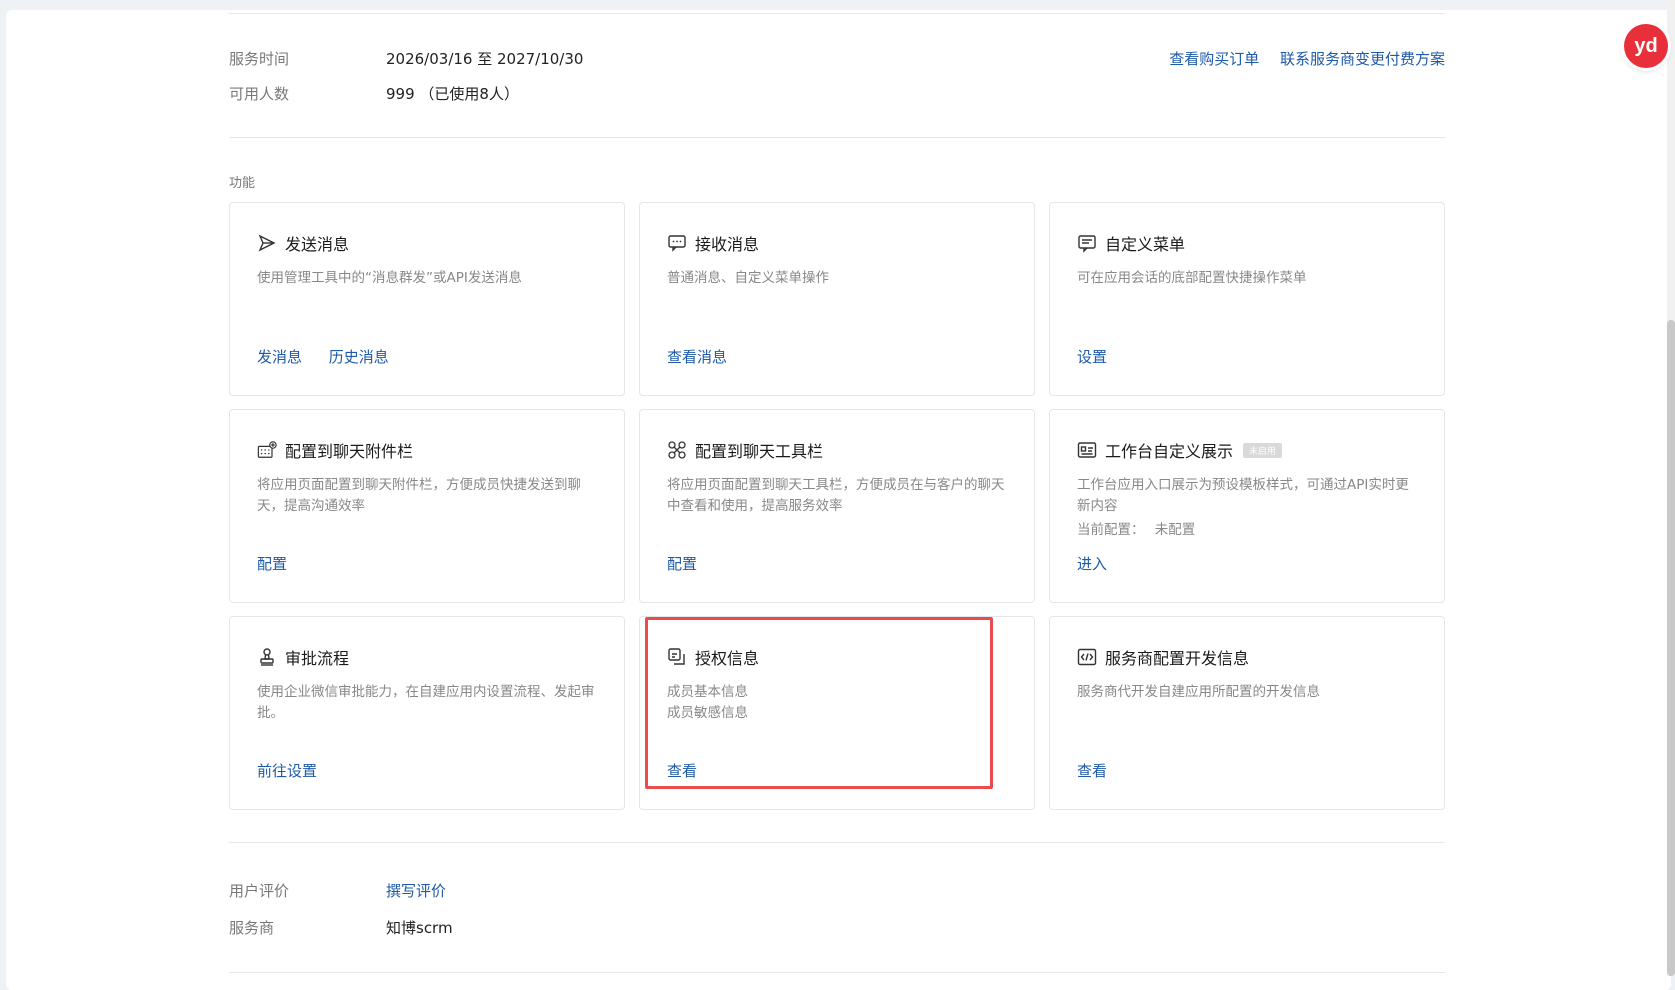 The height and width of the screenshot is (990, 1675). What do you see at coordinates (837, 13) in the screenshot?
I see `top-divider` at bounding box center [837, 13].